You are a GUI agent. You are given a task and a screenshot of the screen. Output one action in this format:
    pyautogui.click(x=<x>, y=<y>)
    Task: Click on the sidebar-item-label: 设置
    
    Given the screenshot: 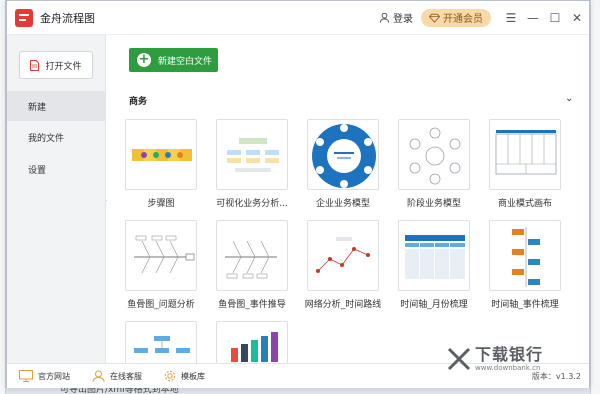 What is the action you would take?
    pyautogui.click(x=37, y=170)
    